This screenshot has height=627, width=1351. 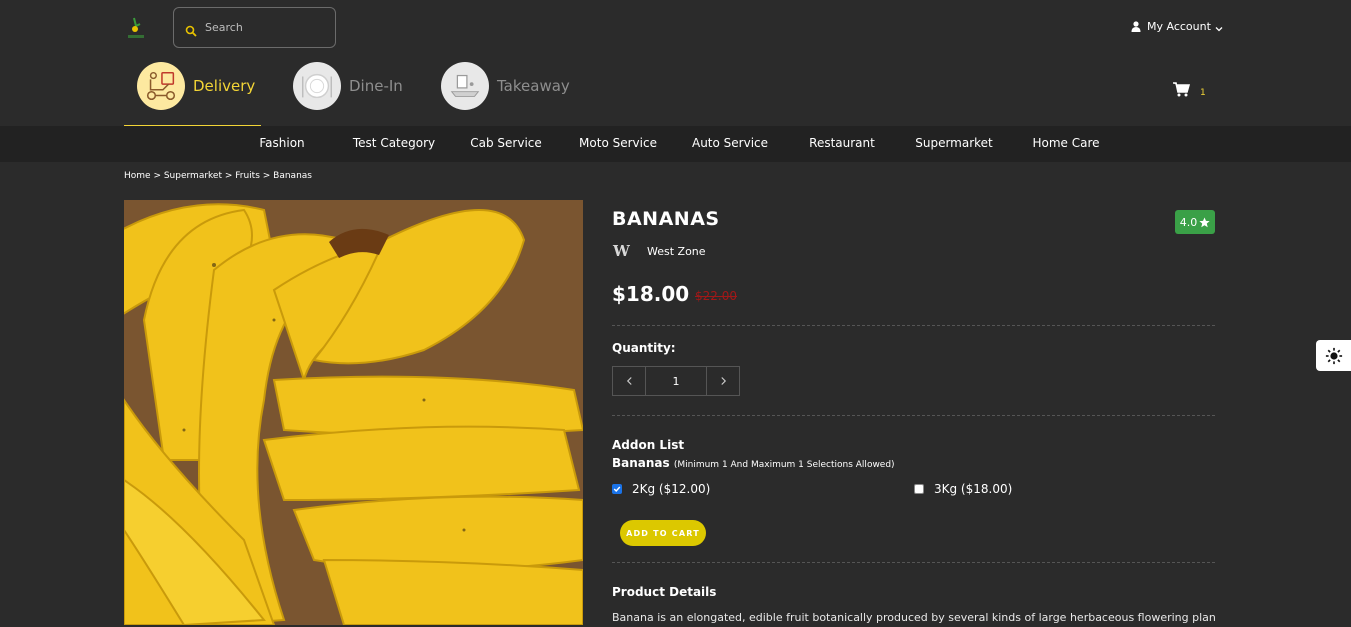 I want to click on sun-icon, so click(x=1333, y=355).